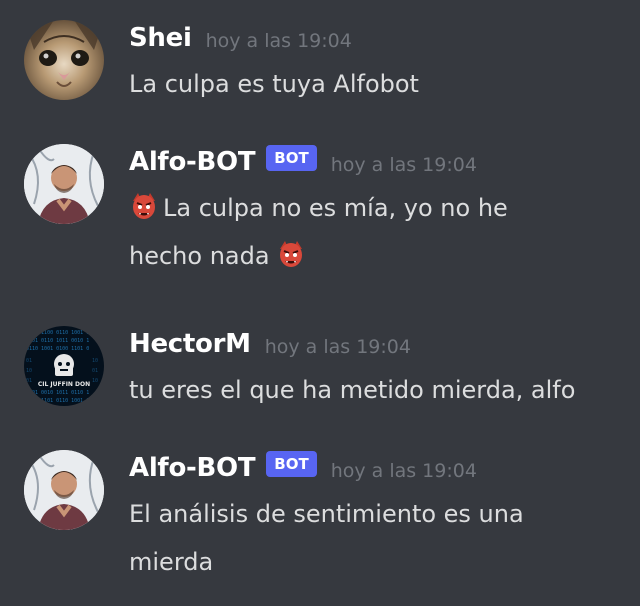 This screenshot has width=640, height=606. I want to click on message-text: tu eres el que ha metido mierda, alfo, so click(352, 390).